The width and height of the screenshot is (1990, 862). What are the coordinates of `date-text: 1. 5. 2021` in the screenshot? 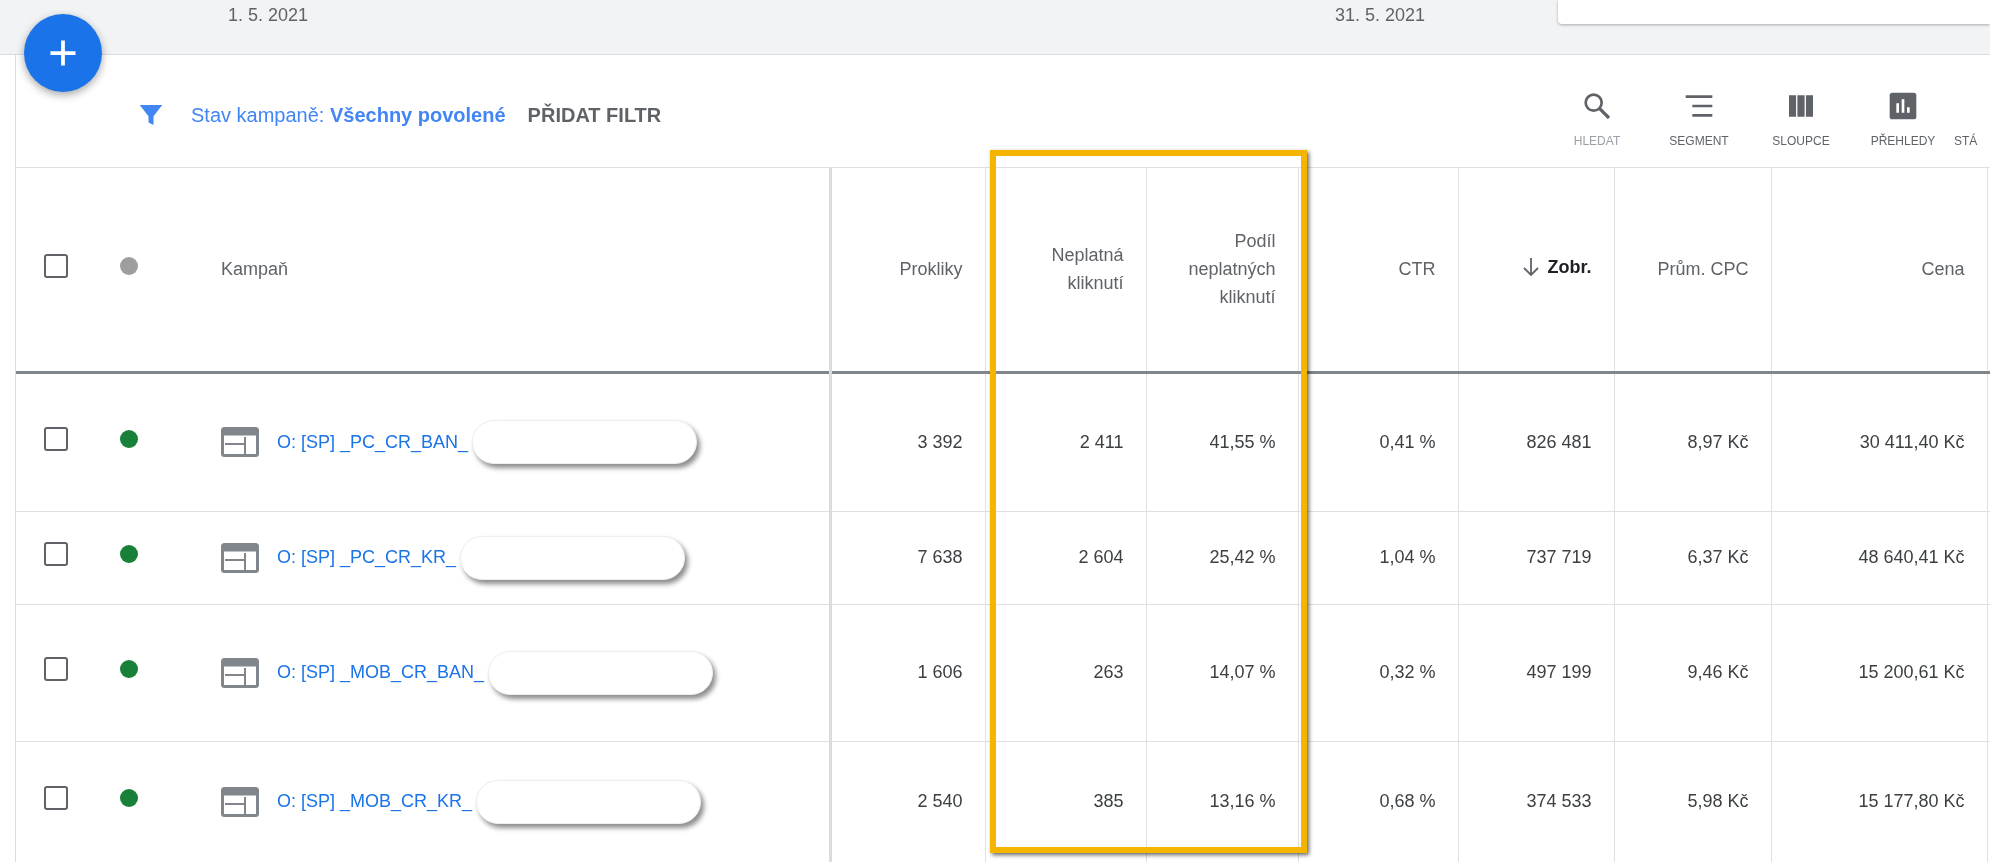 It's located at (268, 15).